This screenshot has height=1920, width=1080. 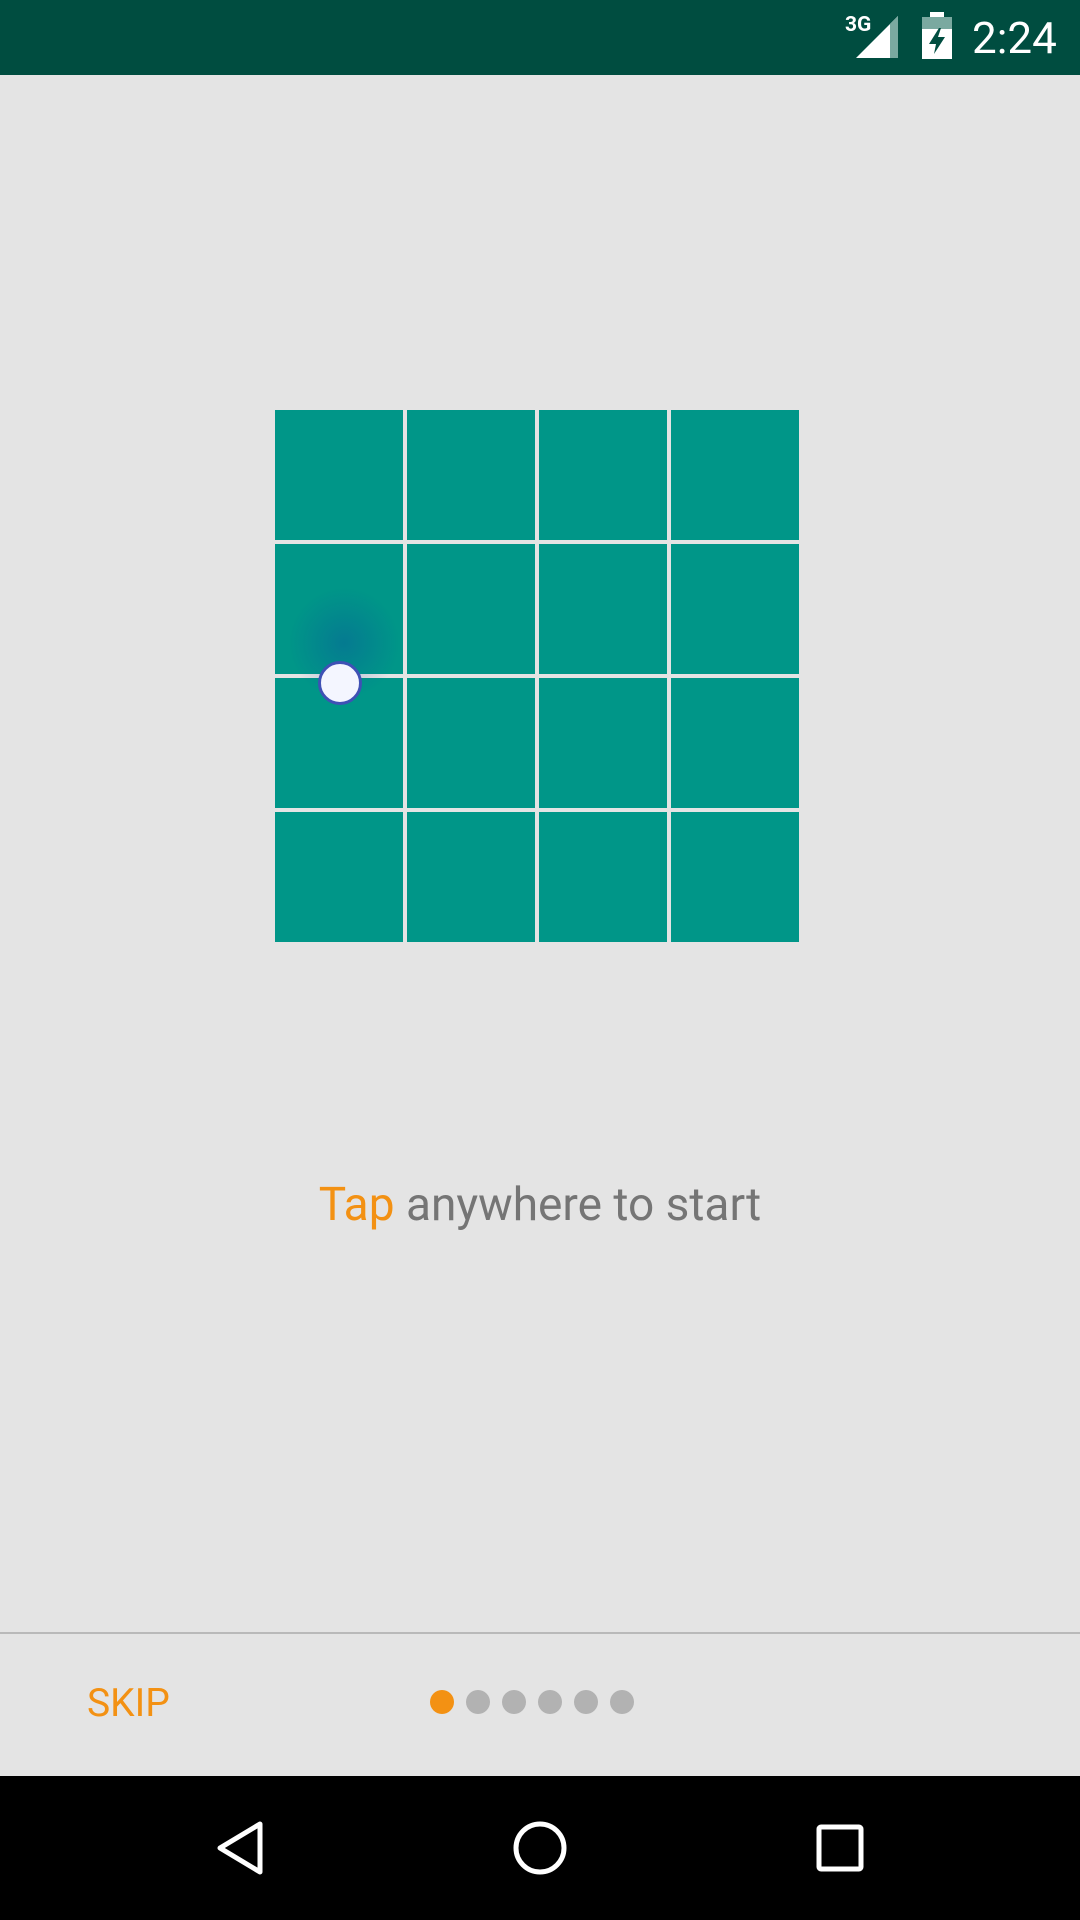 What do you see at coordinates (128, 1703) in the screenshot?
I see `skip-button: SKIP` at bounding box center [128, 1703].